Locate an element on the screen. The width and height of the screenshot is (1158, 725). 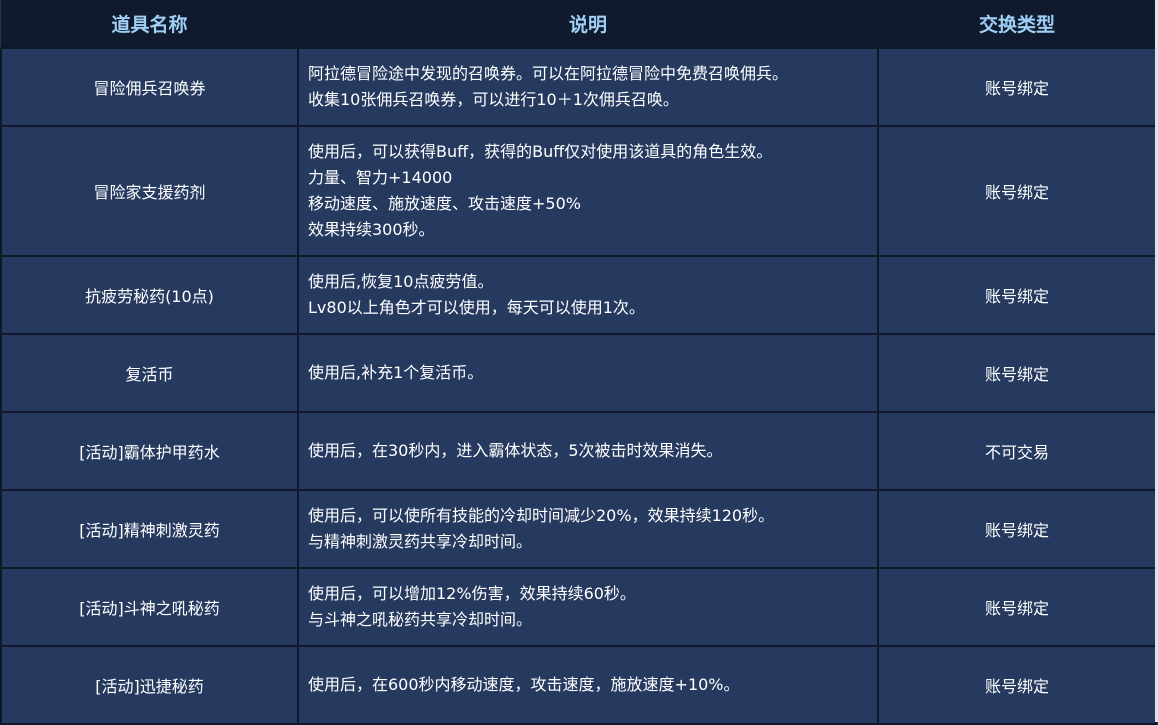
description-line: 使用后，可以使所有技能的冷却时间减少20%，效果持续120秒。 is located at coordinates (541, 515).